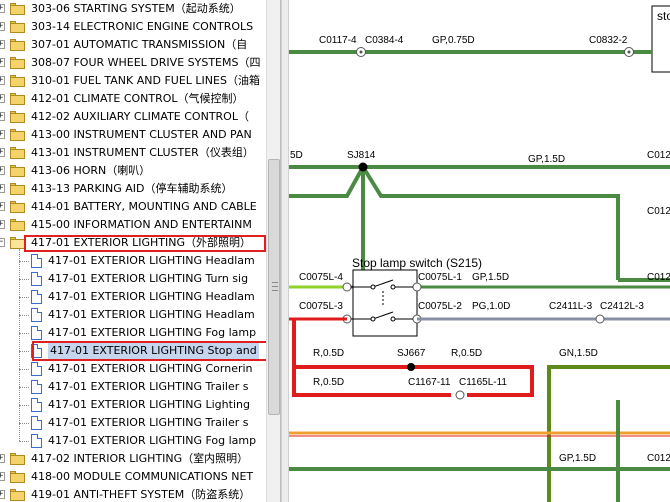  I want to click on tree-folder-item: +307-01 AUTOMATIC TRANSMISSION（自, so click(133, 45).